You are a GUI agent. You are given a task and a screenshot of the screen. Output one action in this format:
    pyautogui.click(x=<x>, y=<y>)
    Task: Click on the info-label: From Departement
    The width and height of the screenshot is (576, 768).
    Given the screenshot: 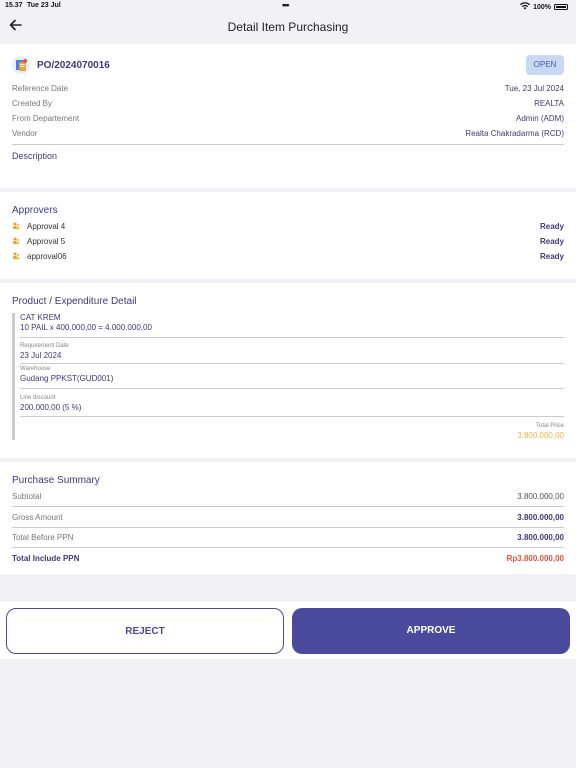 What is the action you would take?
    pyautogui.click(x=46, y=118)
    